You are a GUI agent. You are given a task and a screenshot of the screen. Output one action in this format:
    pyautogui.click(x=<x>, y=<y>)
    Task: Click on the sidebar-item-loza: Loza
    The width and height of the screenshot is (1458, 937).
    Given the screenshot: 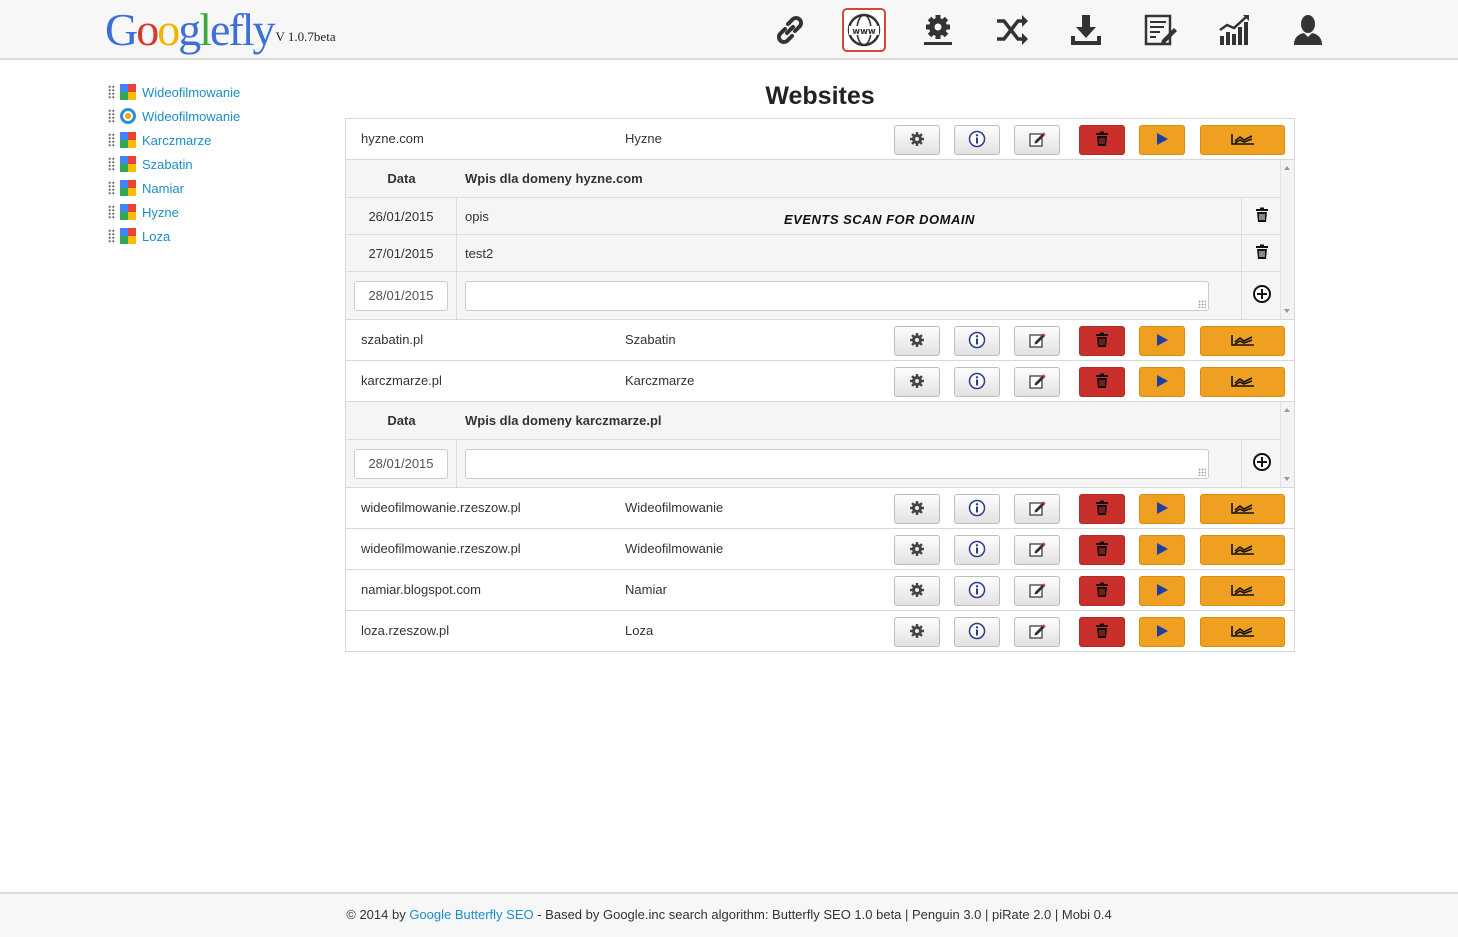 What is the action you would take?
    pyautogui.click(x=218, y=236)
    